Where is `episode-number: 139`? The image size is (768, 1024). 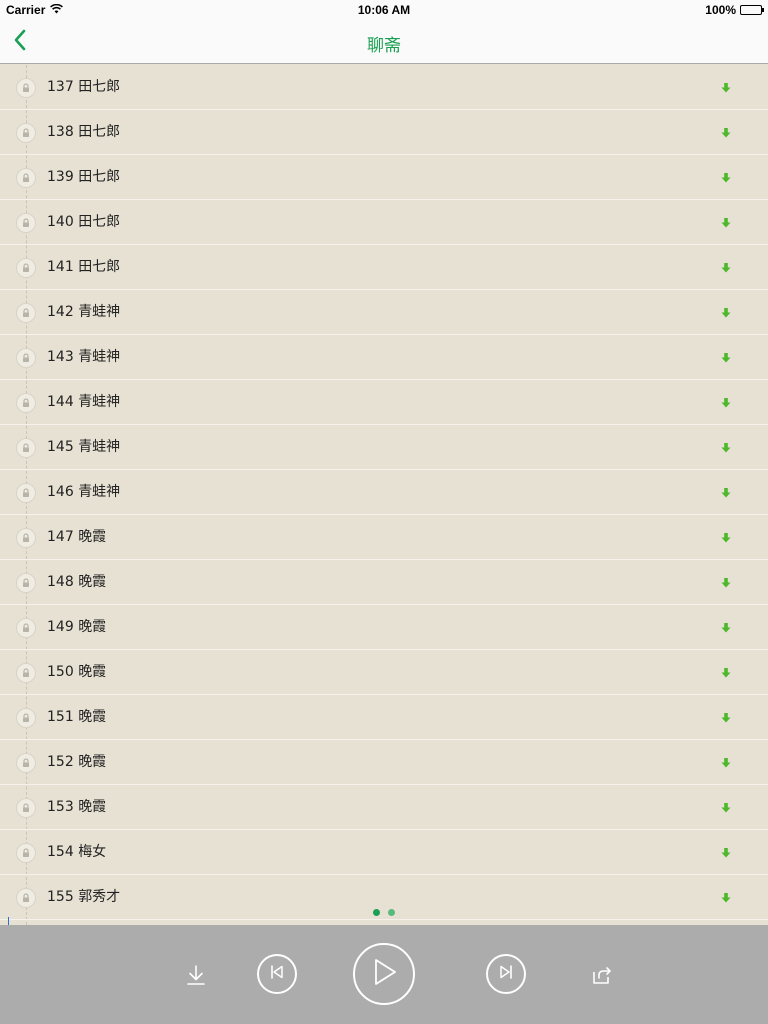 episode-number: 139 is located at coordinates (60, 177).